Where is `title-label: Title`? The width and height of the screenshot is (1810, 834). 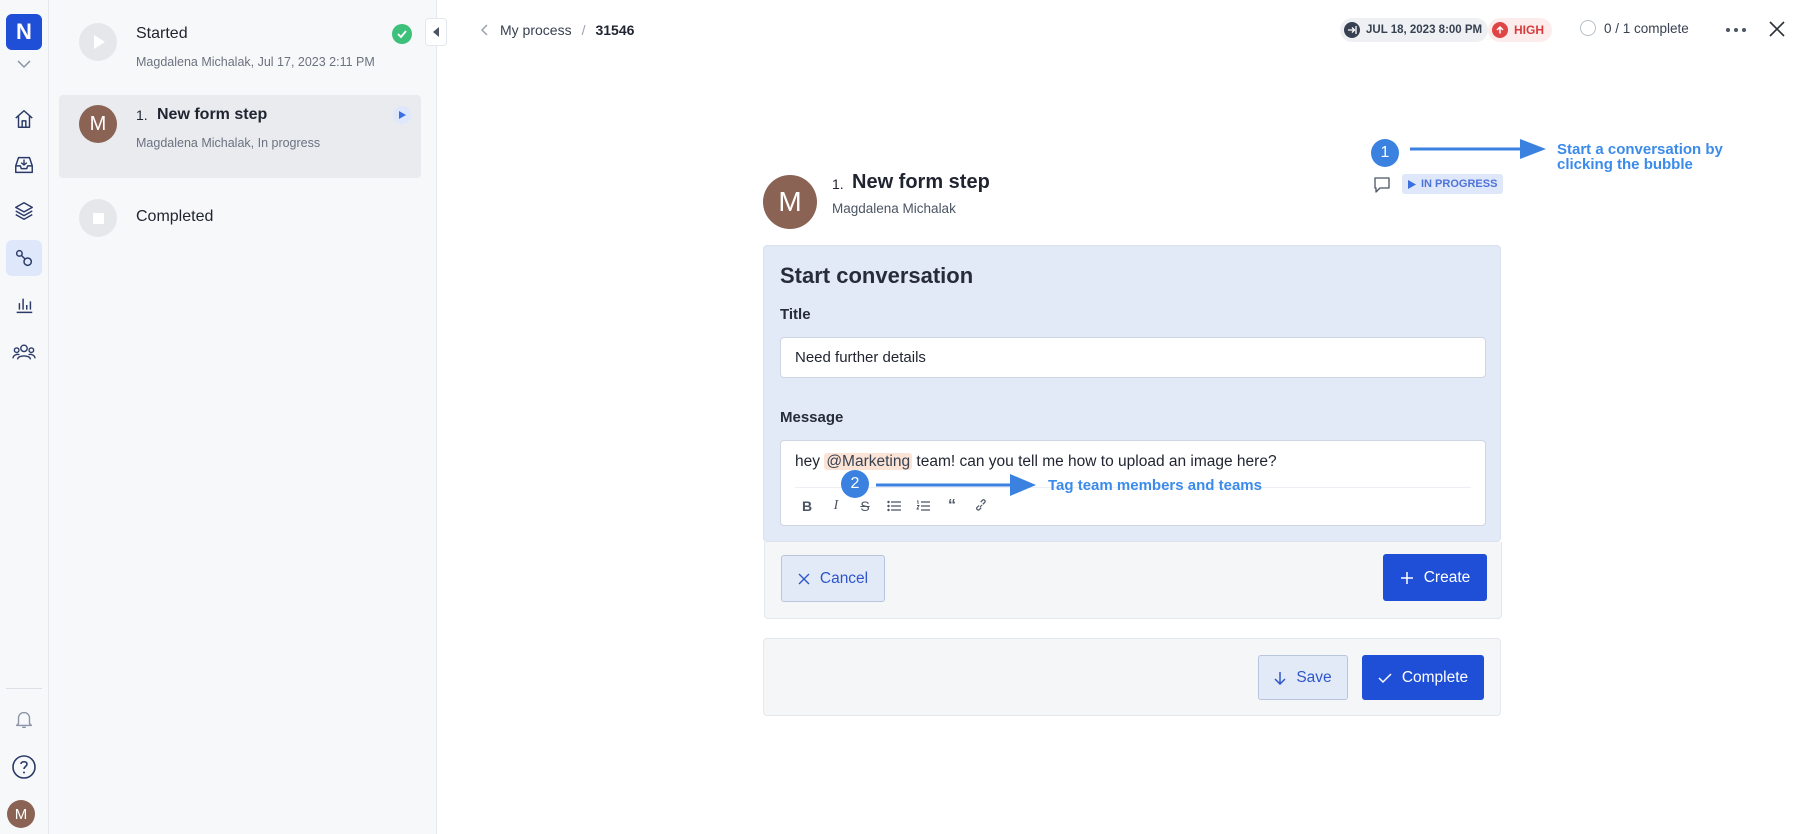
title-label: Title is located at coordinates (795, 314).